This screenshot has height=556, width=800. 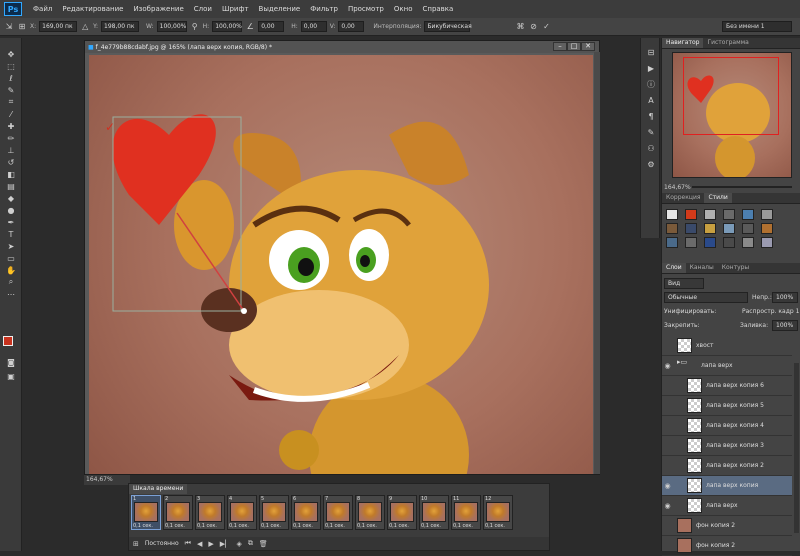 What do you see at coordinates (11, 270) in the screenshot?
I see `hand-tool-icon: ✋` at bounding box center [11, 270].